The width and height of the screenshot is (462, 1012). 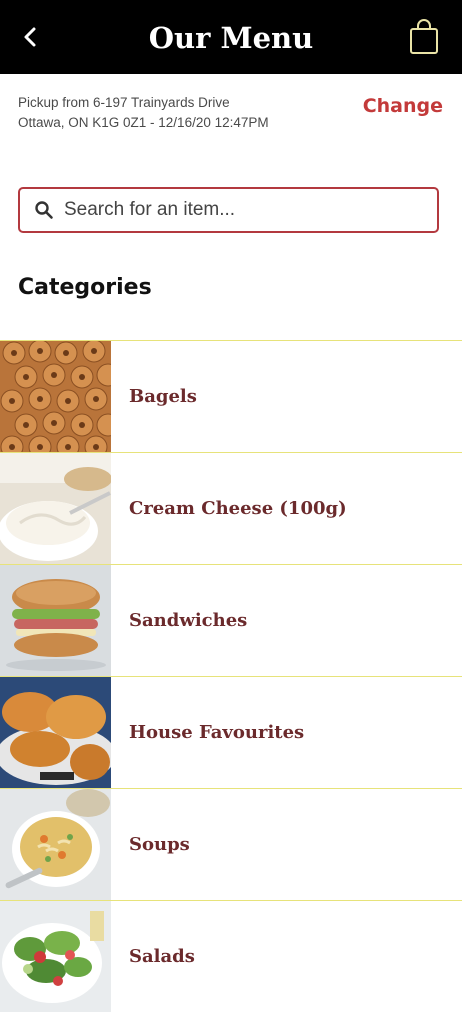 I want to click on category-item-cream-cheese: Cream Cheese (100g), so click(x=231, y=508).